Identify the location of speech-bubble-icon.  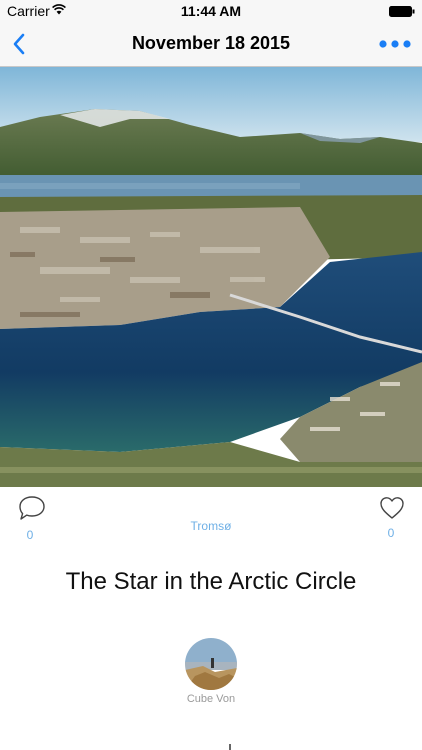
(32, 508).